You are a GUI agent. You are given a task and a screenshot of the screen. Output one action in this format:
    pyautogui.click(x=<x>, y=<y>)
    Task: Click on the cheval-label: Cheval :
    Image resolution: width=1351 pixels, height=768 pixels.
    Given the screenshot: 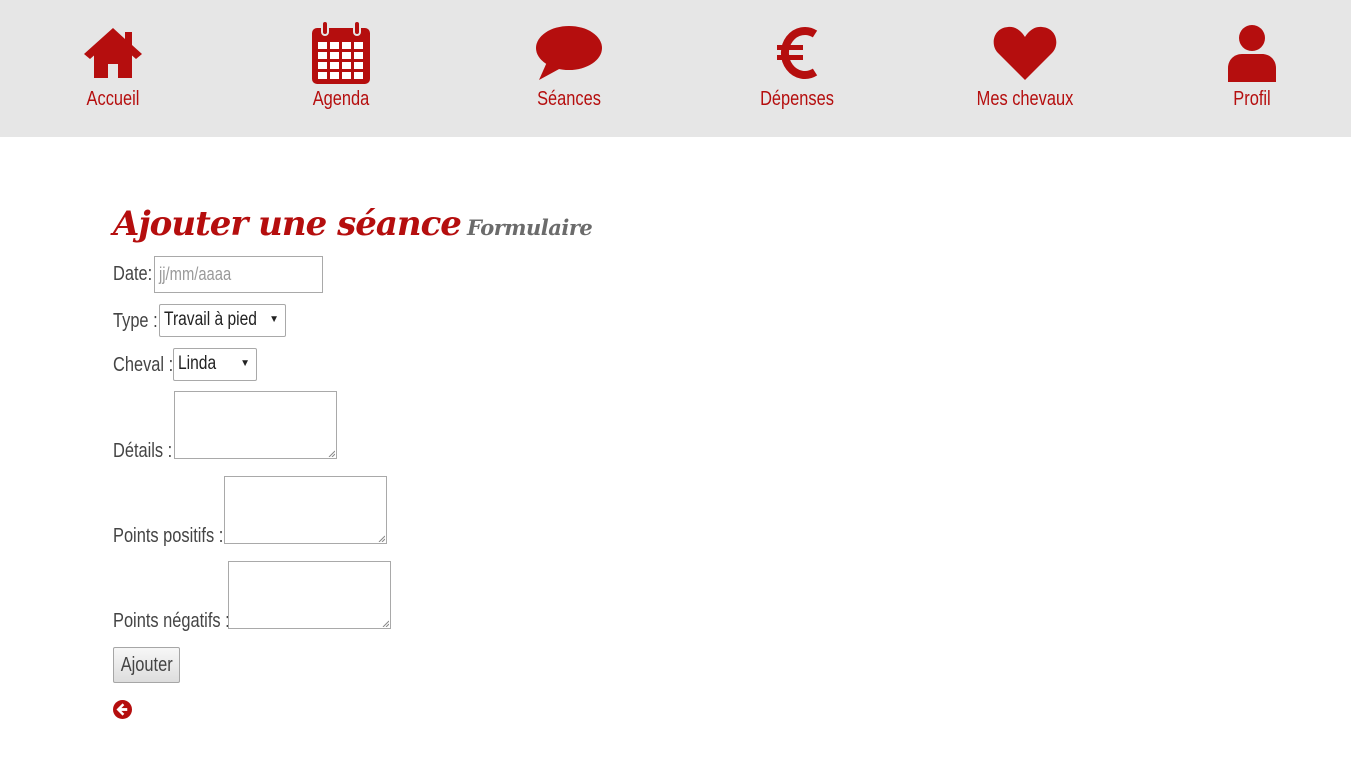 What is the action you would take?
    pyautogui.click(x=143, y=365)
    